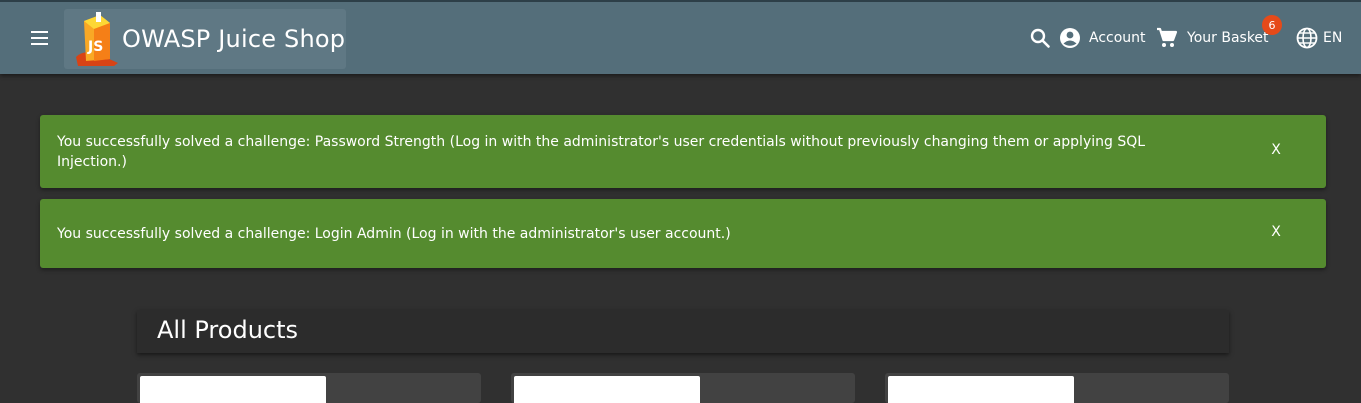  I want to click on language-button: EN, so click(1318, 38).